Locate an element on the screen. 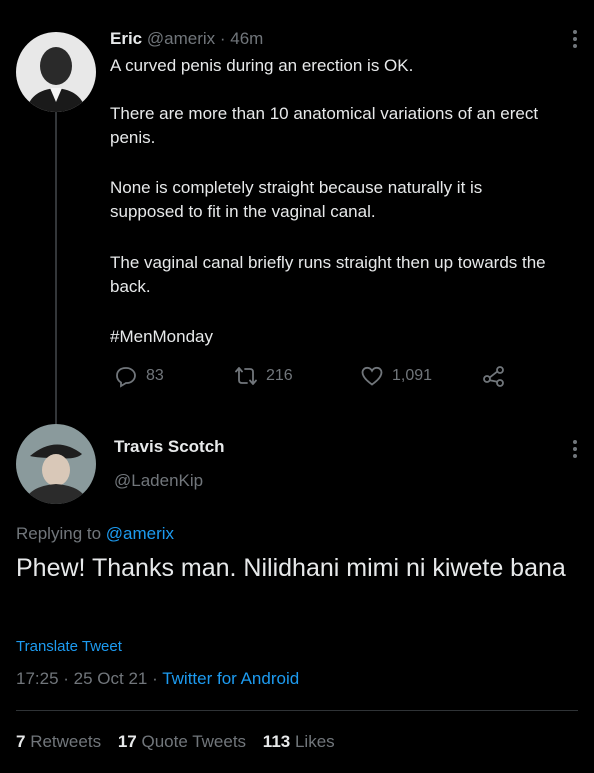 This screenshot has height=773, width=594. tweet-paragraph: A curved penis during an erection is OK. is located at coordinates (262, 65).